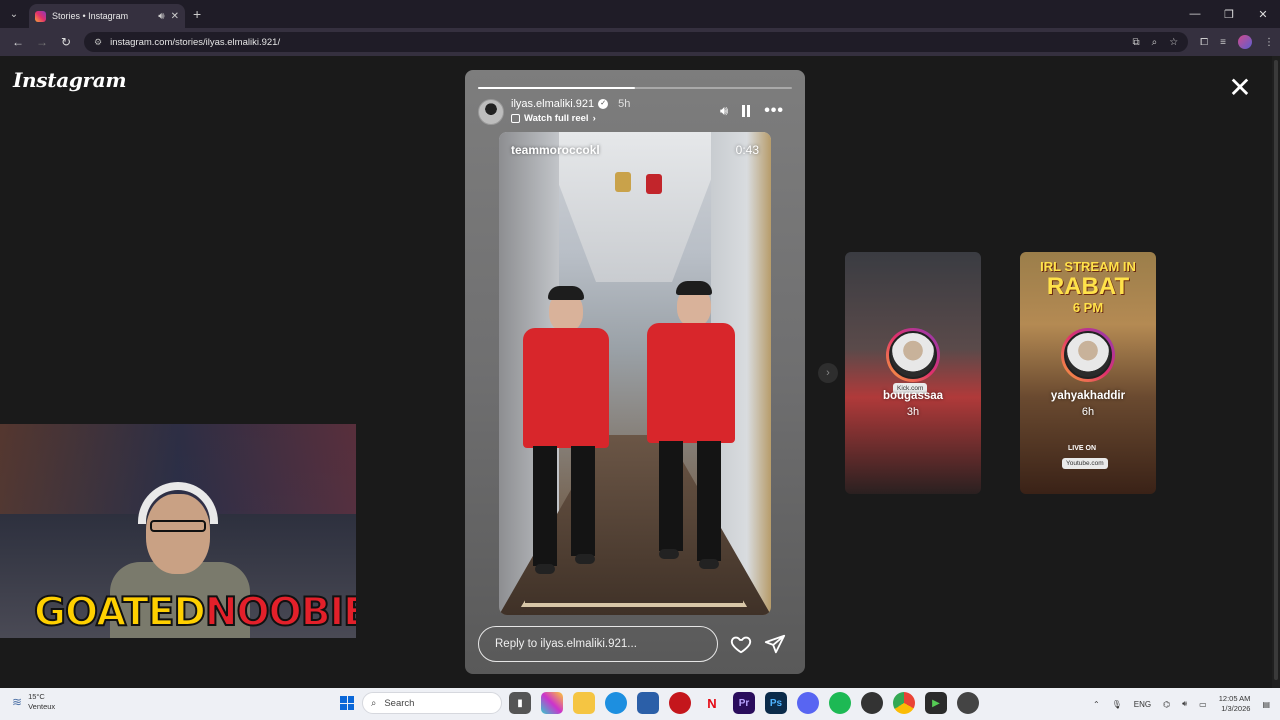  Describe the element at coordinates (1229, 14) in the screenshot. I see `maximize-button: ❐` at that location.